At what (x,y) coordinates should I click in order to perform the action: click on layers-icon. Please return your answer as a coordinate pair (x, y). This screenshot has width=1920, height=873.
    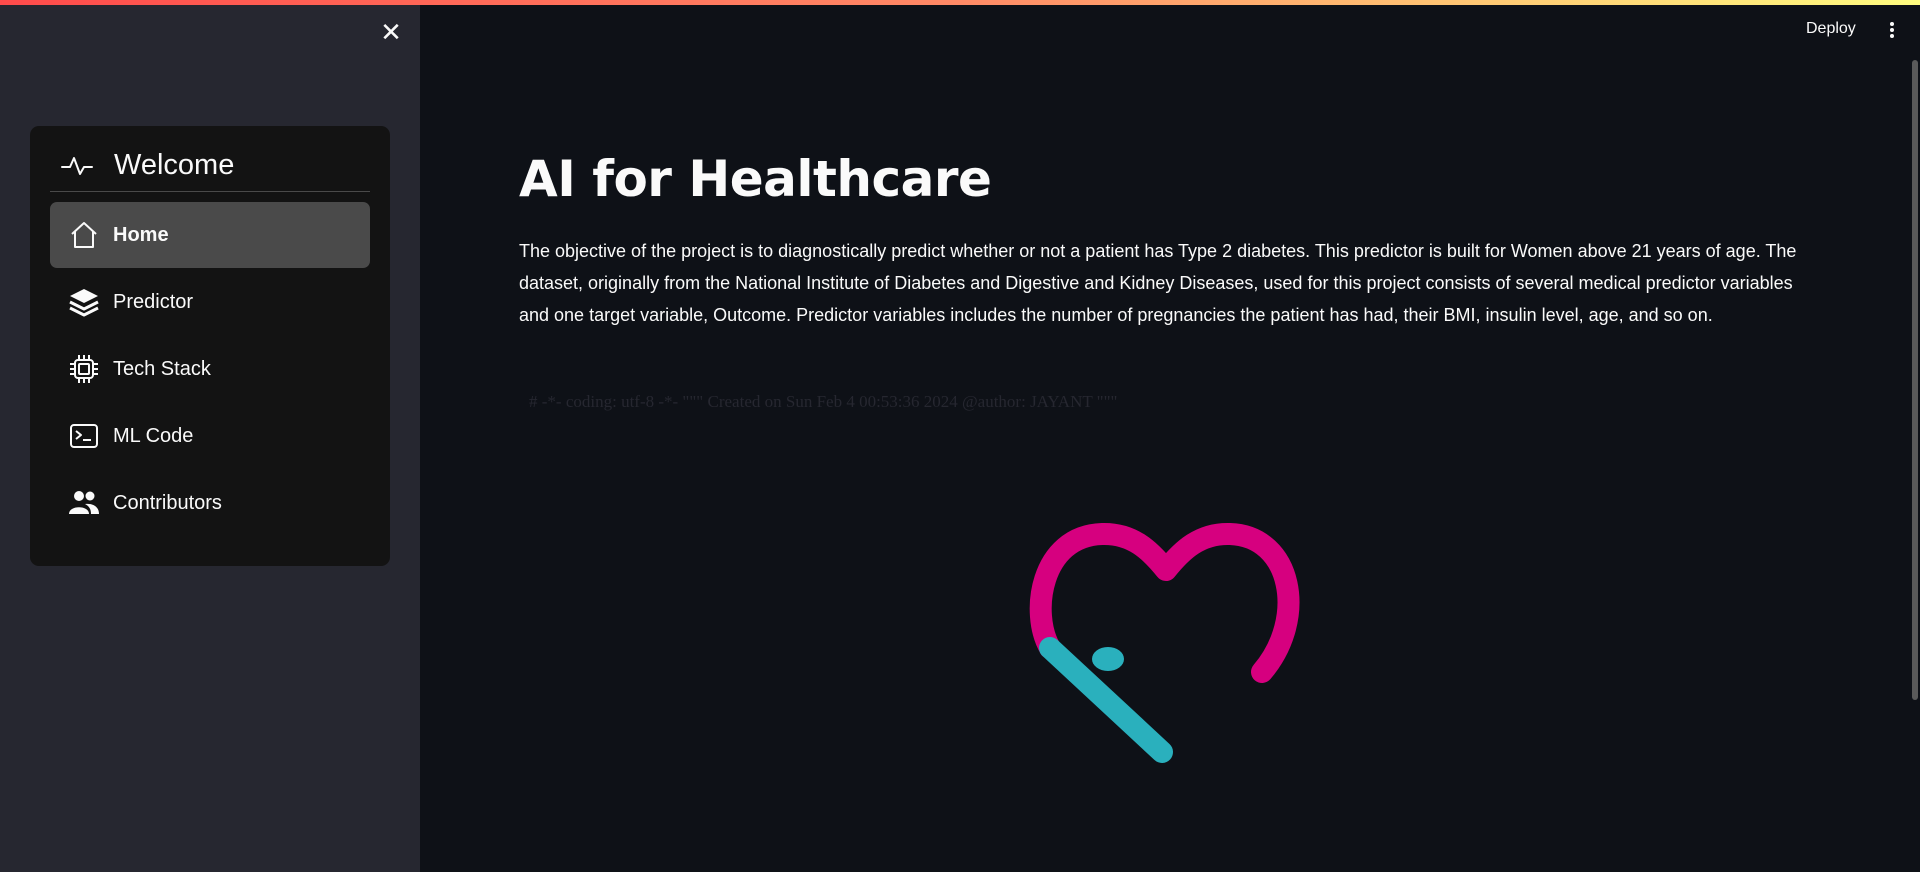
    Looking at the image, I should click on (84, 302).